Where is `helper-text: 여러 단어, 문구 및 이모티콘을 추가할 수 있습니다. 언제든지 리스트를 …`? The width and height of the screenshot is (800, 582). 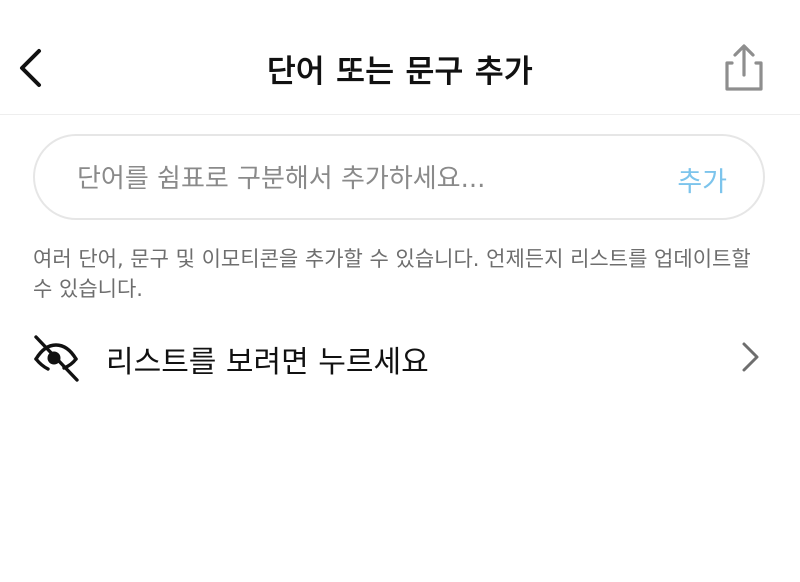 helper-text: 여러 단어, 문구 및 이모티콘을 추가할 수 있습니다. 언제든지 리스트를 … is located at coordinates (392, 274).